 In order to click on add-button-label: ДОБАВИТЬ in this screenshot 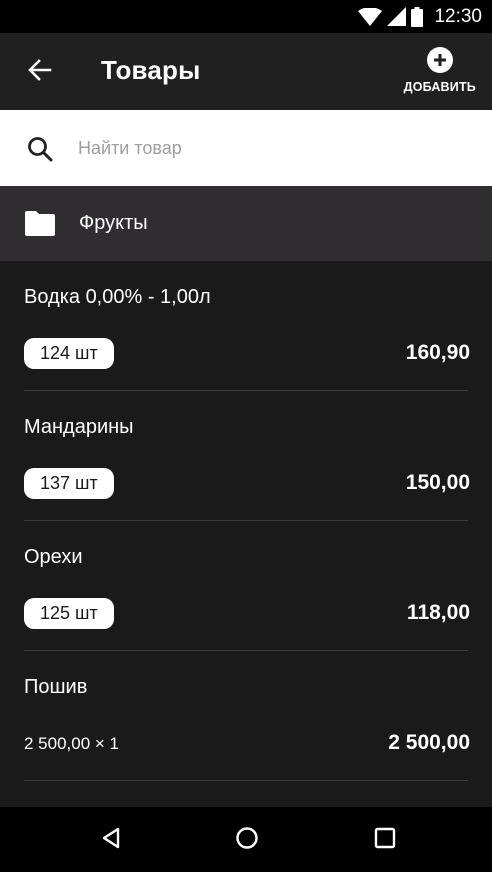, I will do `click(439, 87)`.